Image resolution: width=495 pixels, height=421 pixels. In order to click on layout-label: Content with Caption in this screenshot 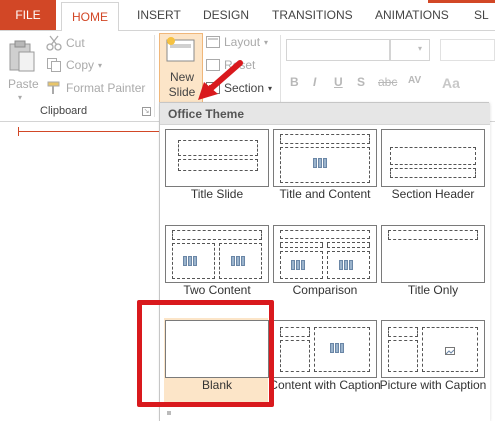, I will do `click(325, 385)`.